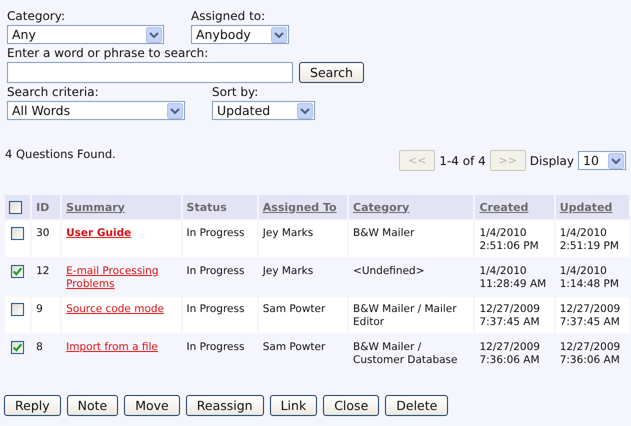 The height and width of the screenshot is (426, 631). What do you see at coordinates (53, 92) in the screenshot?
I see `field-label: Search criteria:` at bounding box center [53, 92].